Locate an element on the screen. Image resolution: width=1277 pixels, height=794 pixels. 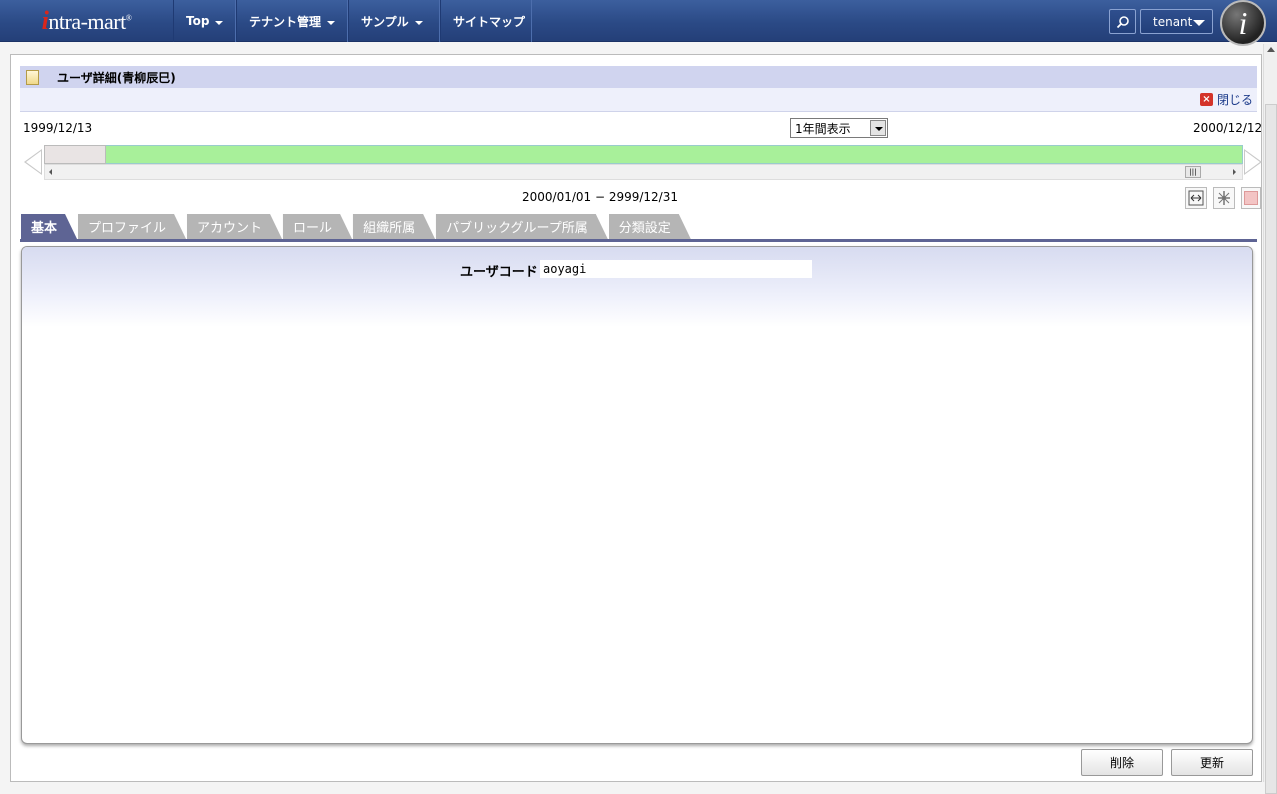
expand-horizontal-icon is located at coordinates (1196, 198).